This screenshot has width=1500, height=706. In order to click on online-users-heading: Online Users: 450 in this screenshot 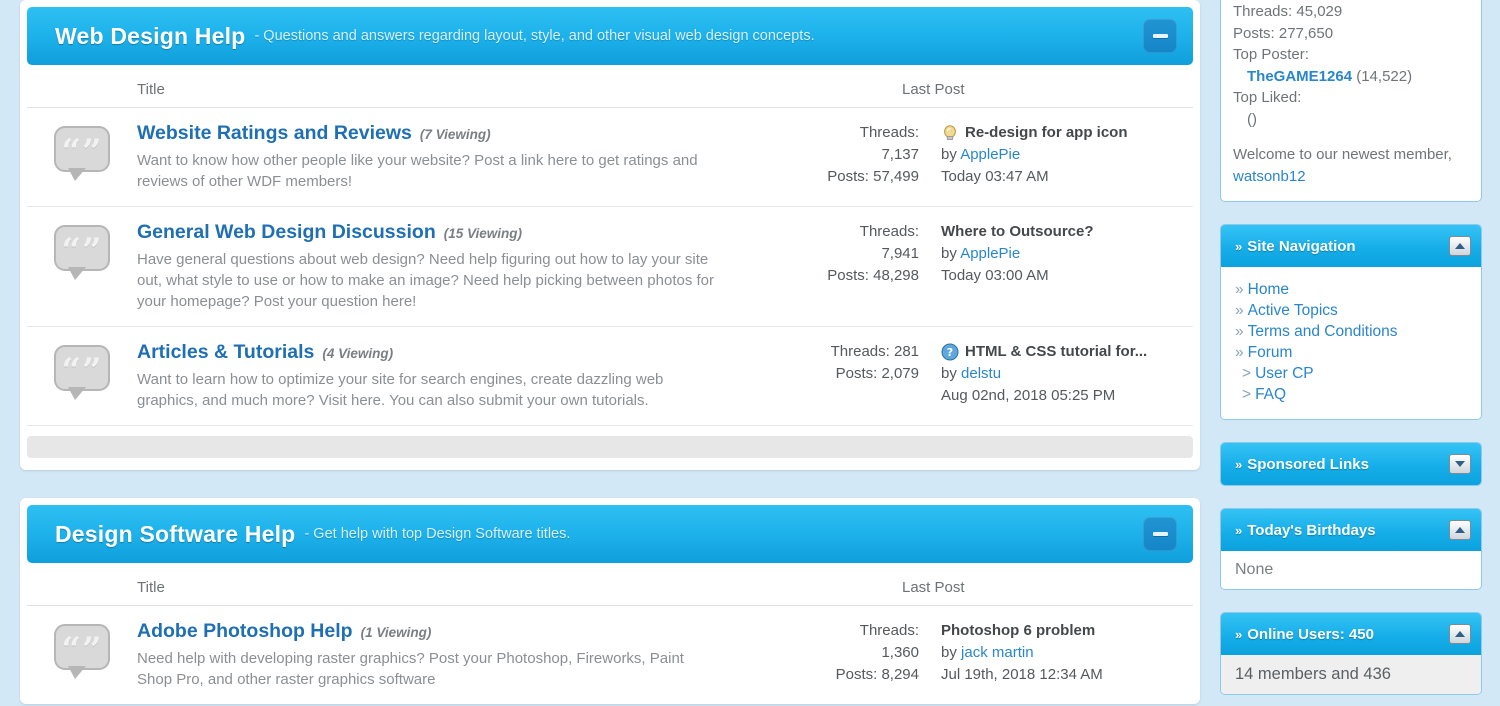, I will do `click(1310, 634)`.